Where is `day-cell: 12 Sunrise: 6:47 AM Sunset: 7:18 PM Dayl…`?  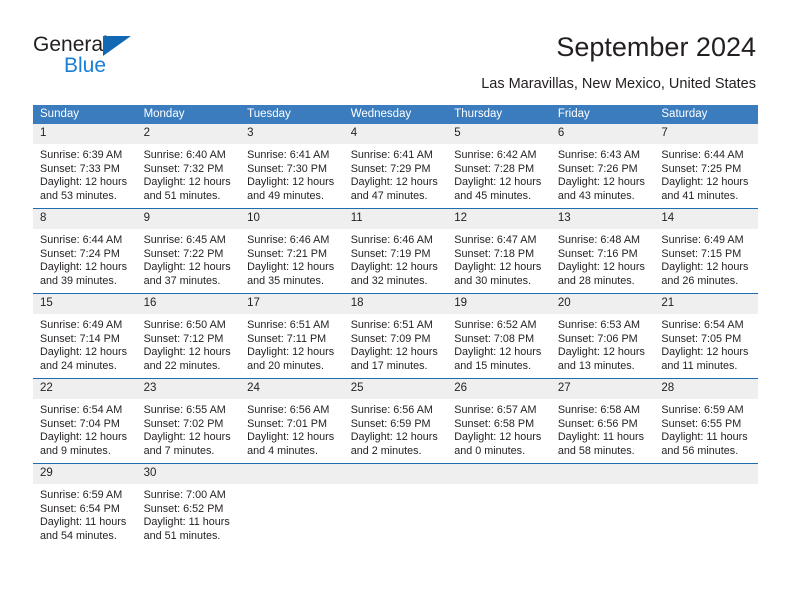
day-cell: 12 Sunrise: 6:47 AM Sunset: 7:18 PM Dayl… is located at coordinates (499, 251).